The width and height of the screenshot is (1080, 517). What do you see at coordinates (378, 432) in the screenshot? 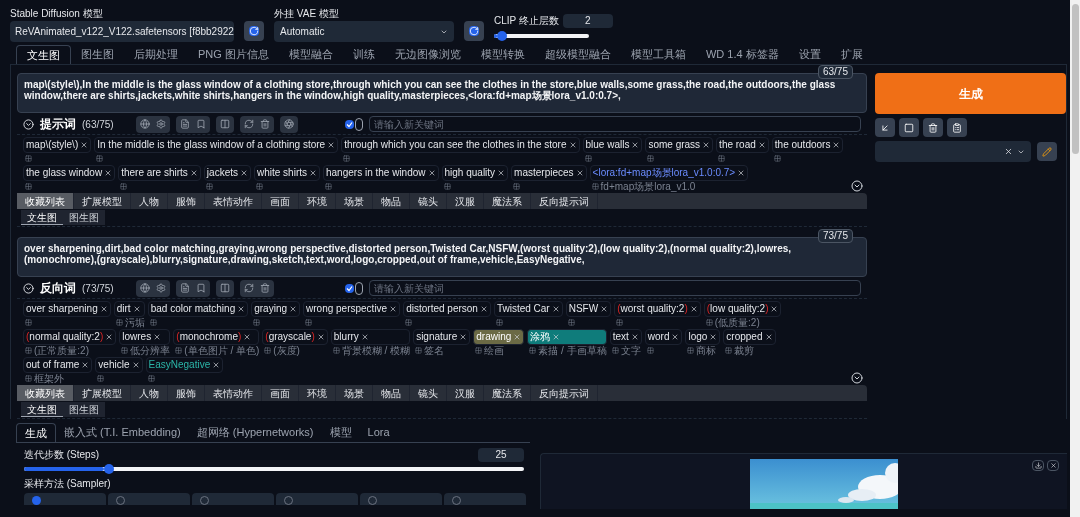
I see `settings-tab: Lora` at bounding box center [378, 432].